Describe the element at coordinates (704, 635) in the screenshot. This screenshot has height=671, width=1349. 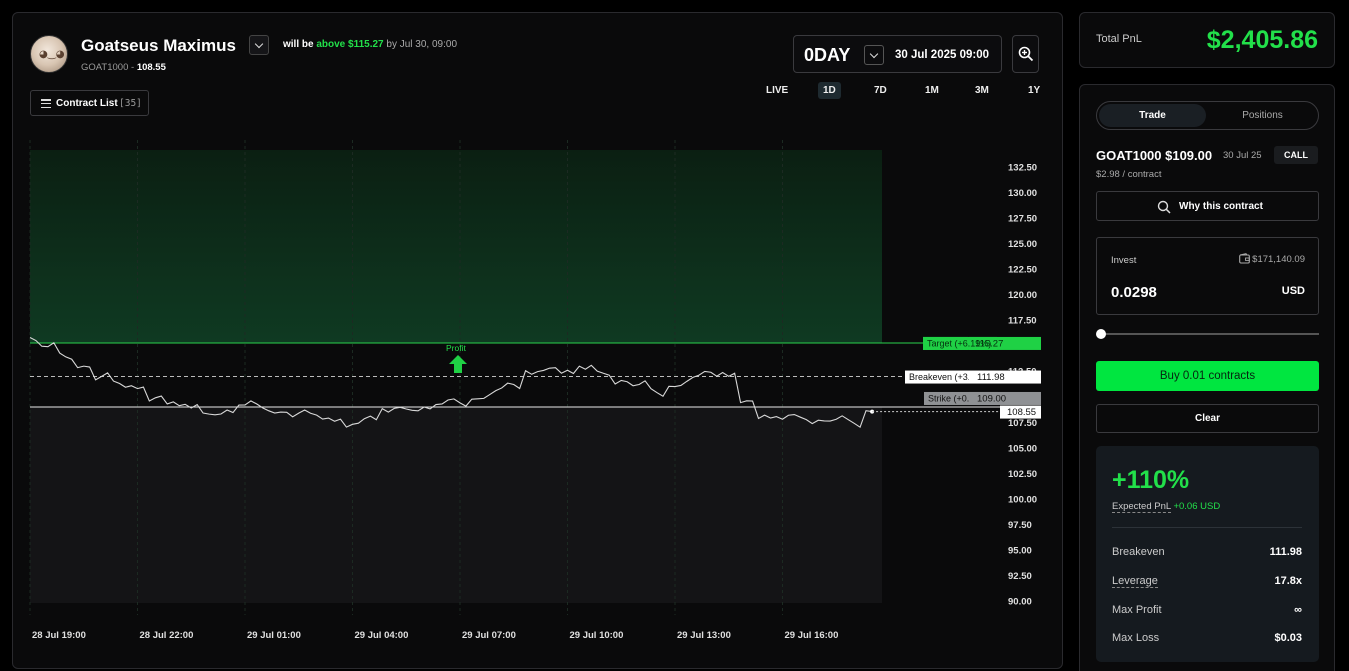
I see `x-tick-label: 29 Jul 13:00` at that location.